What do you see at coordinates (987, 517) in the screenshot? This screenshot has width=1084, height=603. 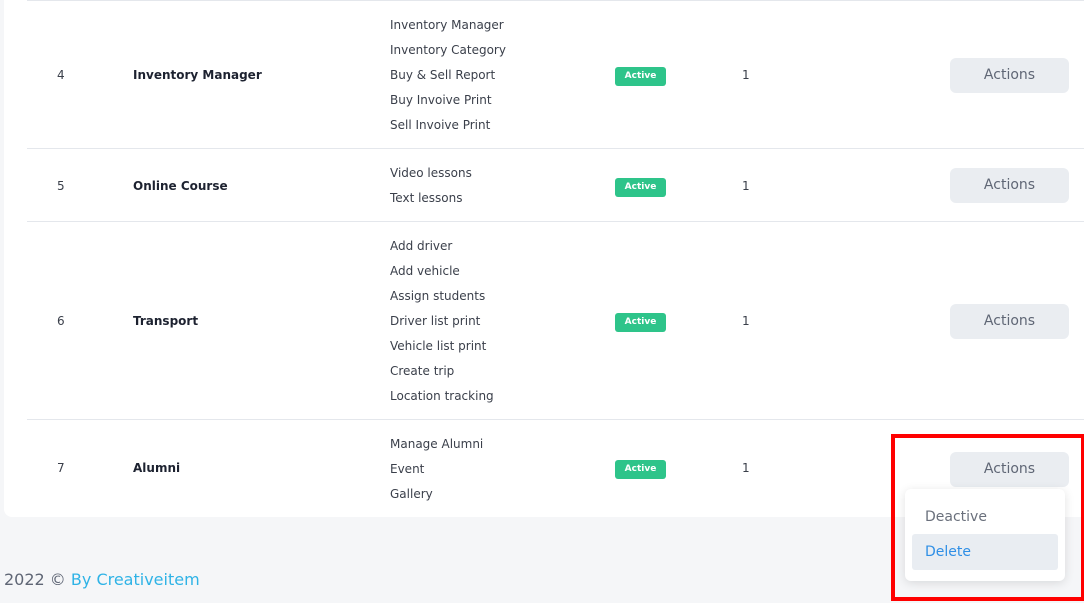 I see `highlight-box` at bounding box center [987, 517].